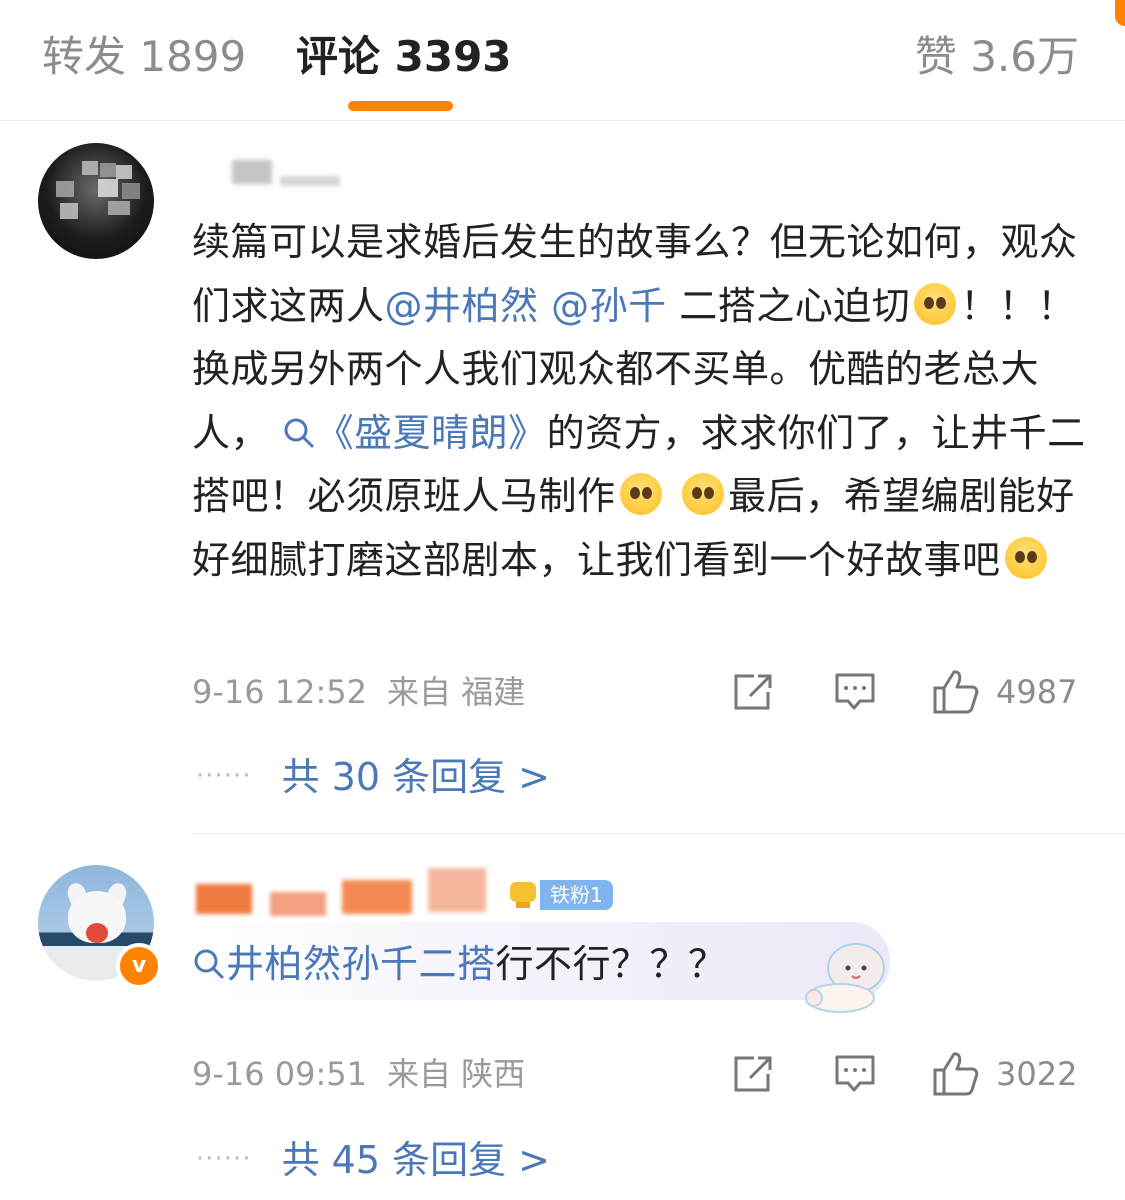 This screenshot has width=1125, height=1200. Describe the element at coordinates (400, 106) in the screenshot. I see `active-tab-indicator` at that location.